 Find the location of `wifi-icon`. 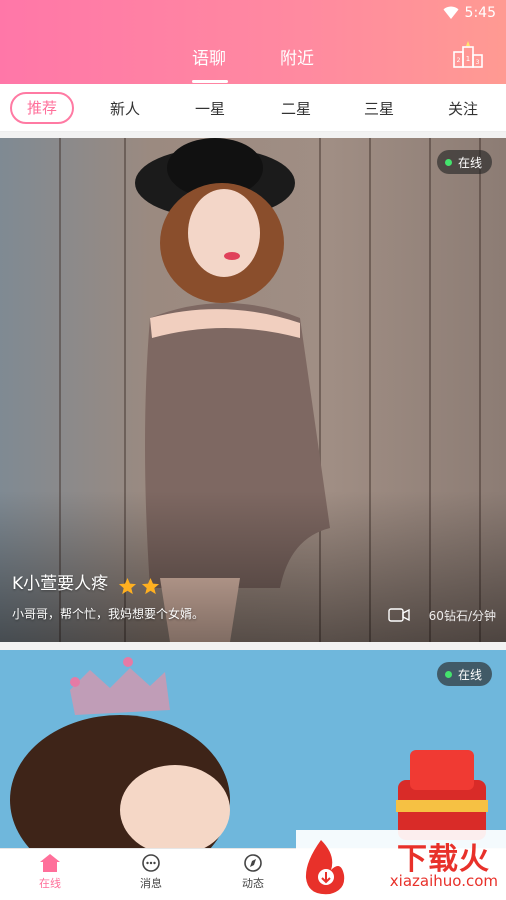

wifi-icon is located at coordinates (451, 12).